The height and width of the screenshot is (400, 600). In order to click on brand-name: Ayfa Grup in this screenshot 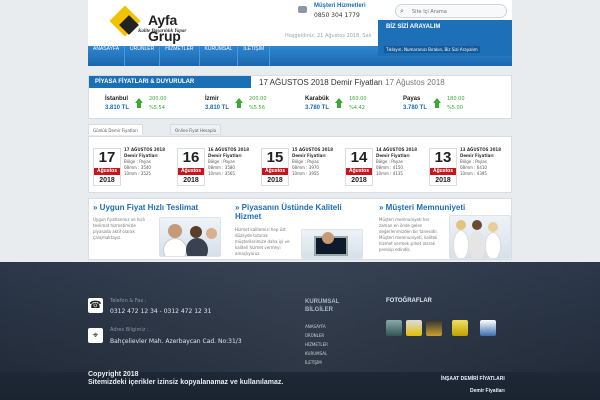, I will do `click(164, 28)`.